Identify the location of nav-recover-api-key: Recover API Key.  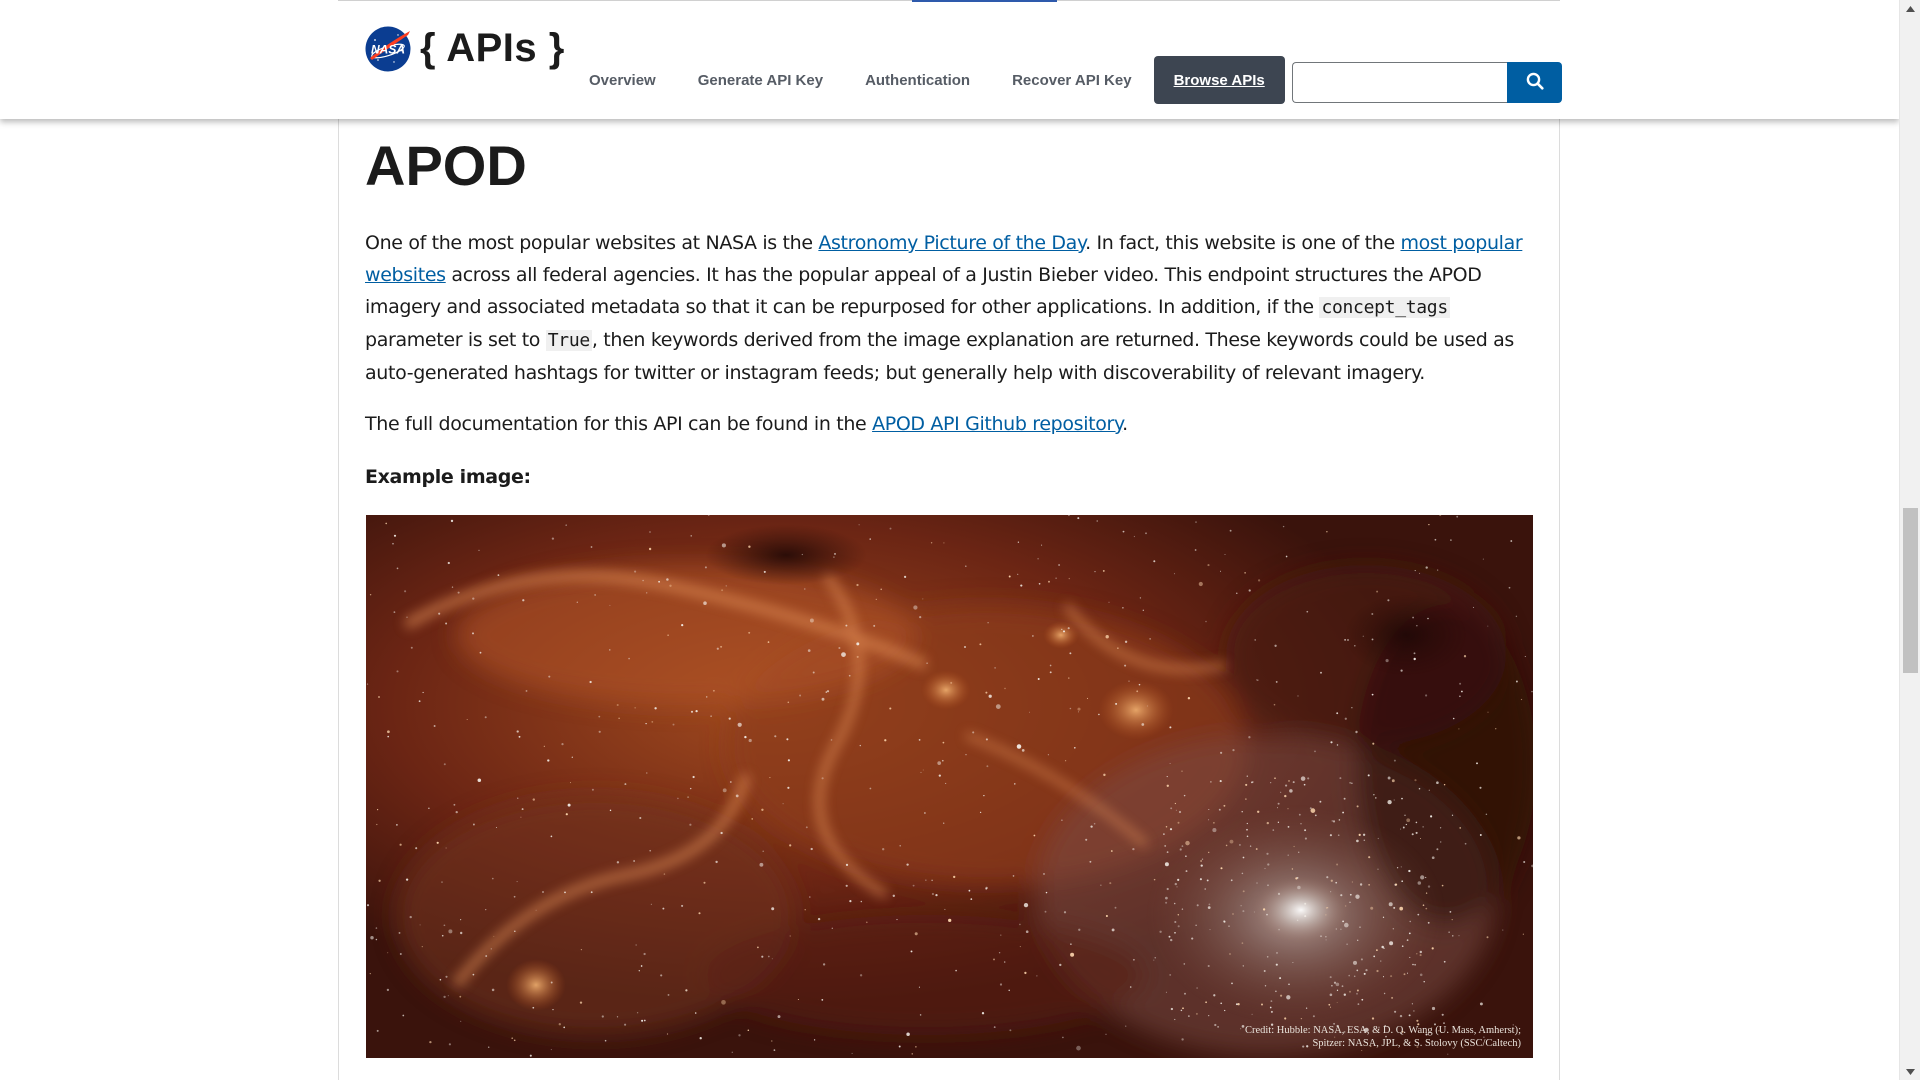
(1072, 80).